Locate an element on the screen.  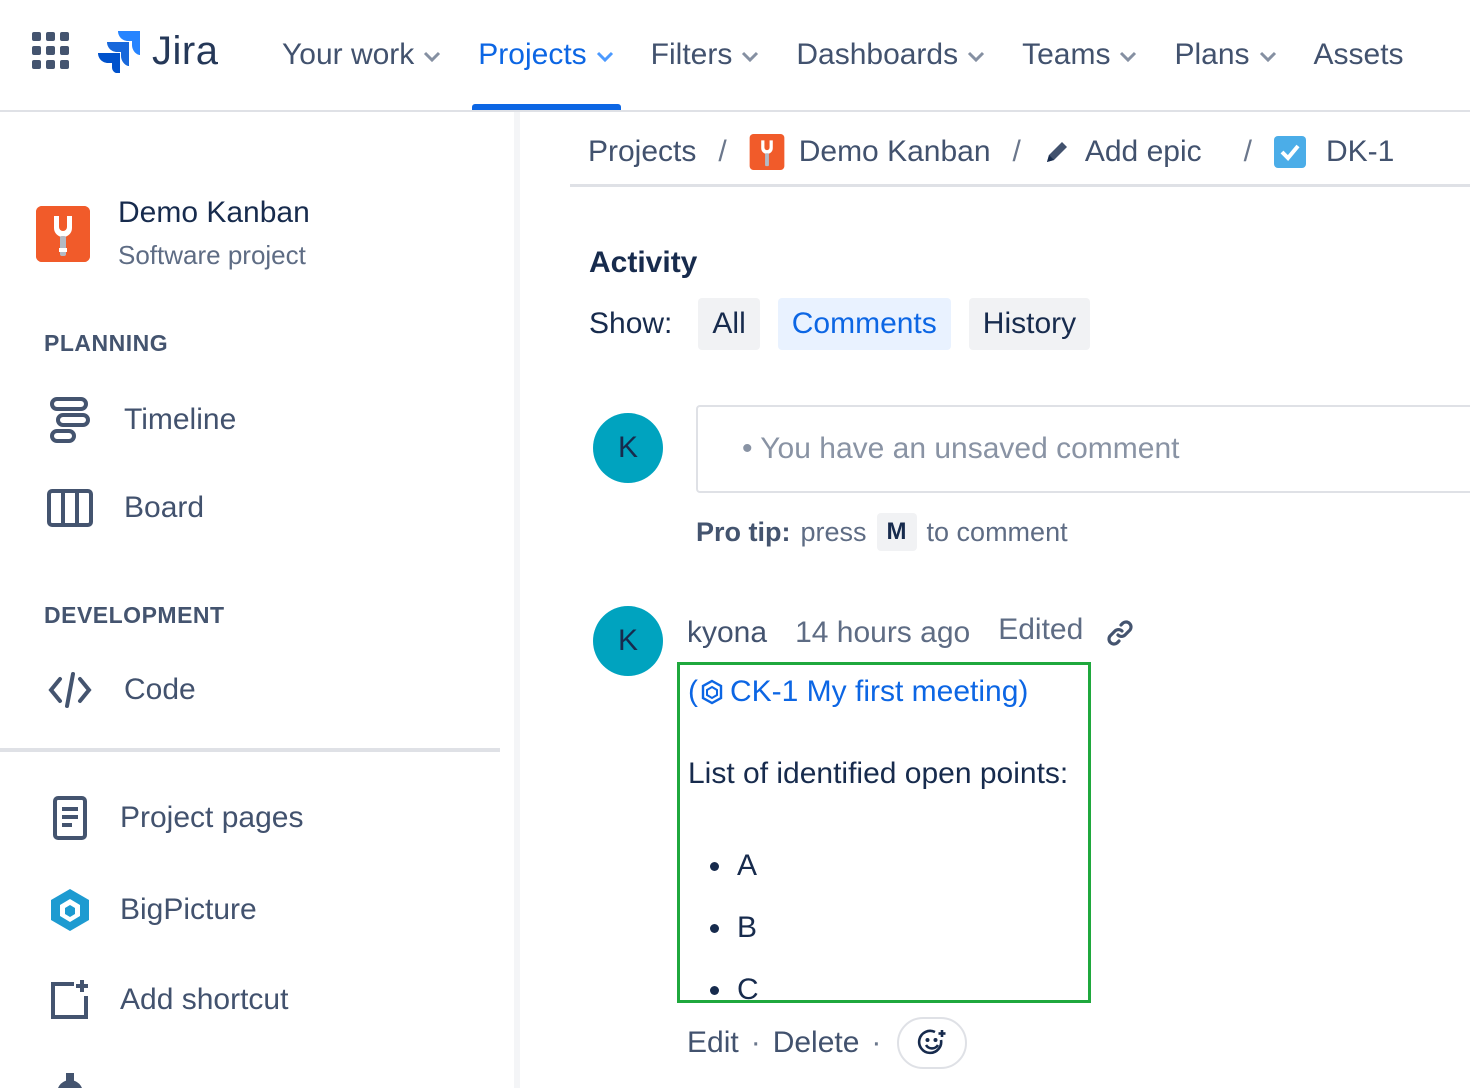
nav-teams: Teams is located at coordinates (1080, 55).